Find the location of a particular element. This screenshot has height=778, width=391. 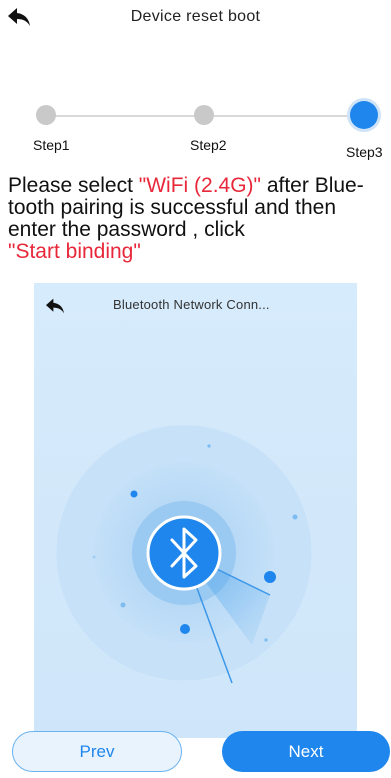

step2-label: Step2 is located at coordinates (208, 145).